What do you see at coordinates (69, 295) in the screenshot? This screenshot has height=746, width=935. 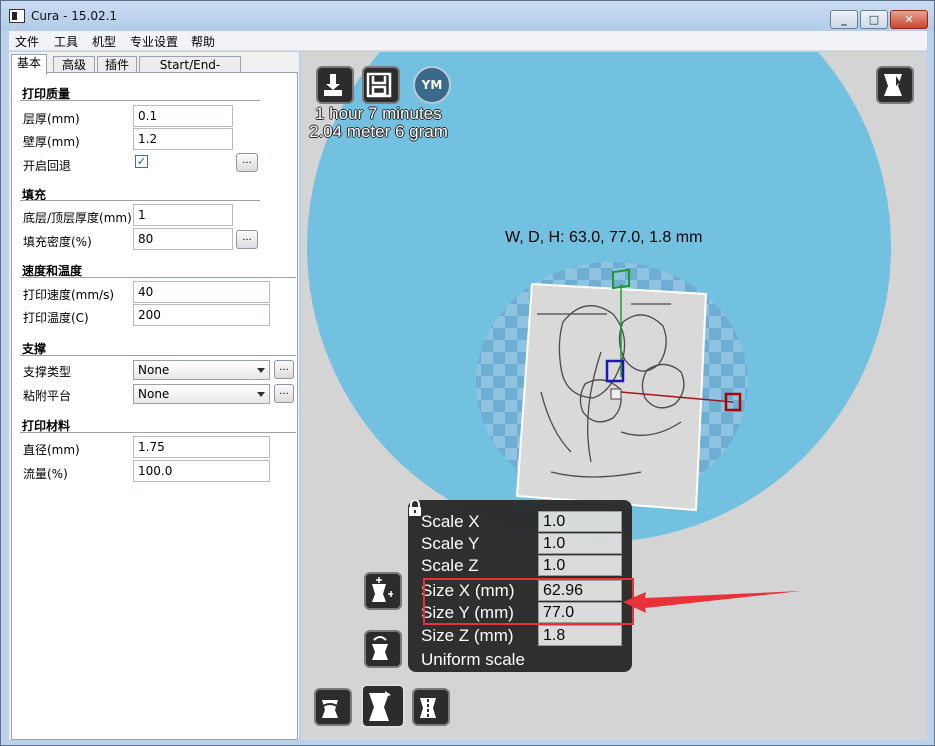 I see `print-speed-label: 打印速度(mm/s)` at bounding box center [69, 295].